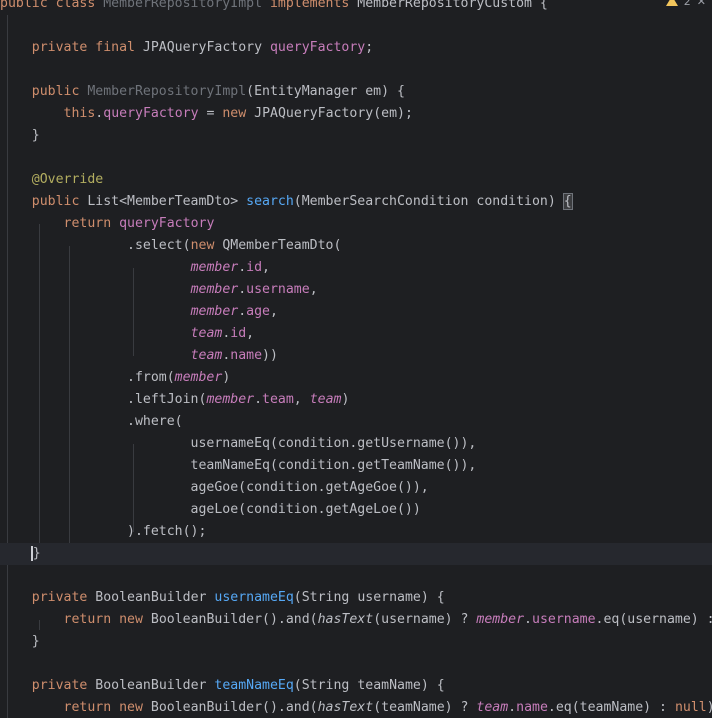 The image size is (712, 718). What do you see at coordinates (356, 356) in the screenshot?
I see `code-line: team.name))` at bounding box center [356, 356].